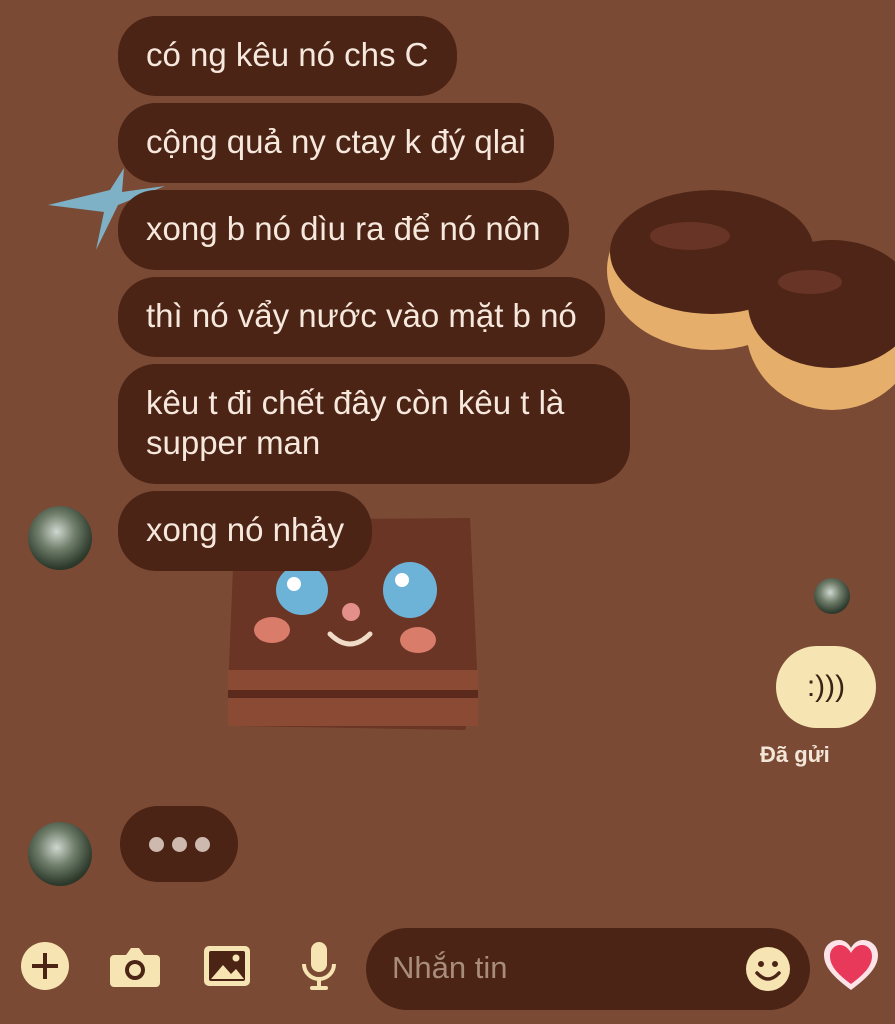 This screenshot has width=895, height=1024. I want to click on message-text: xong b nó dìu ra để nó nôn, so click(343, 228).